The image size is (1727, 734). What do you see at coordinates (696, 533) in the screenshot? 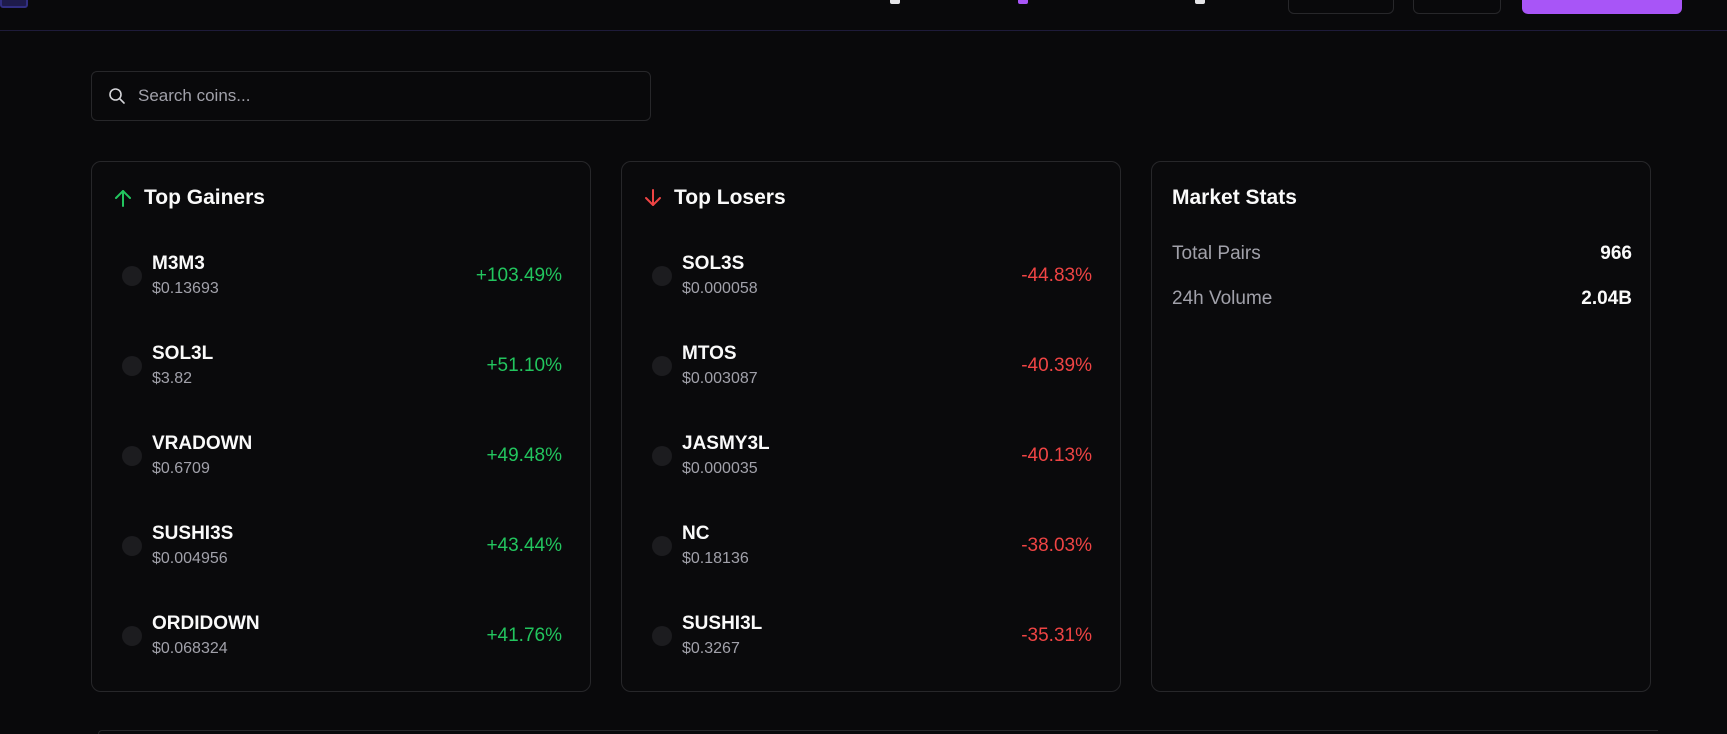
I see `coin-symbol: NC` at bounding box center [696, 533].